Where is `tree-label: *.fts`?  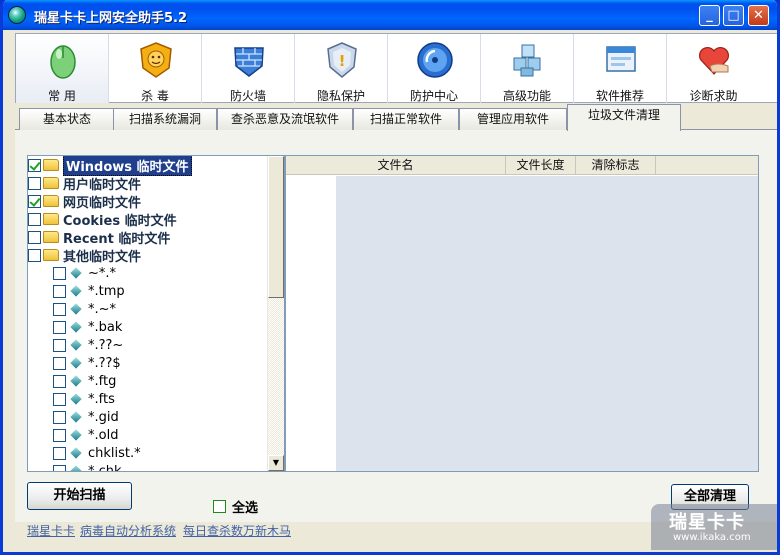
tree-label: *.fts is located at coordinates (101, 399).